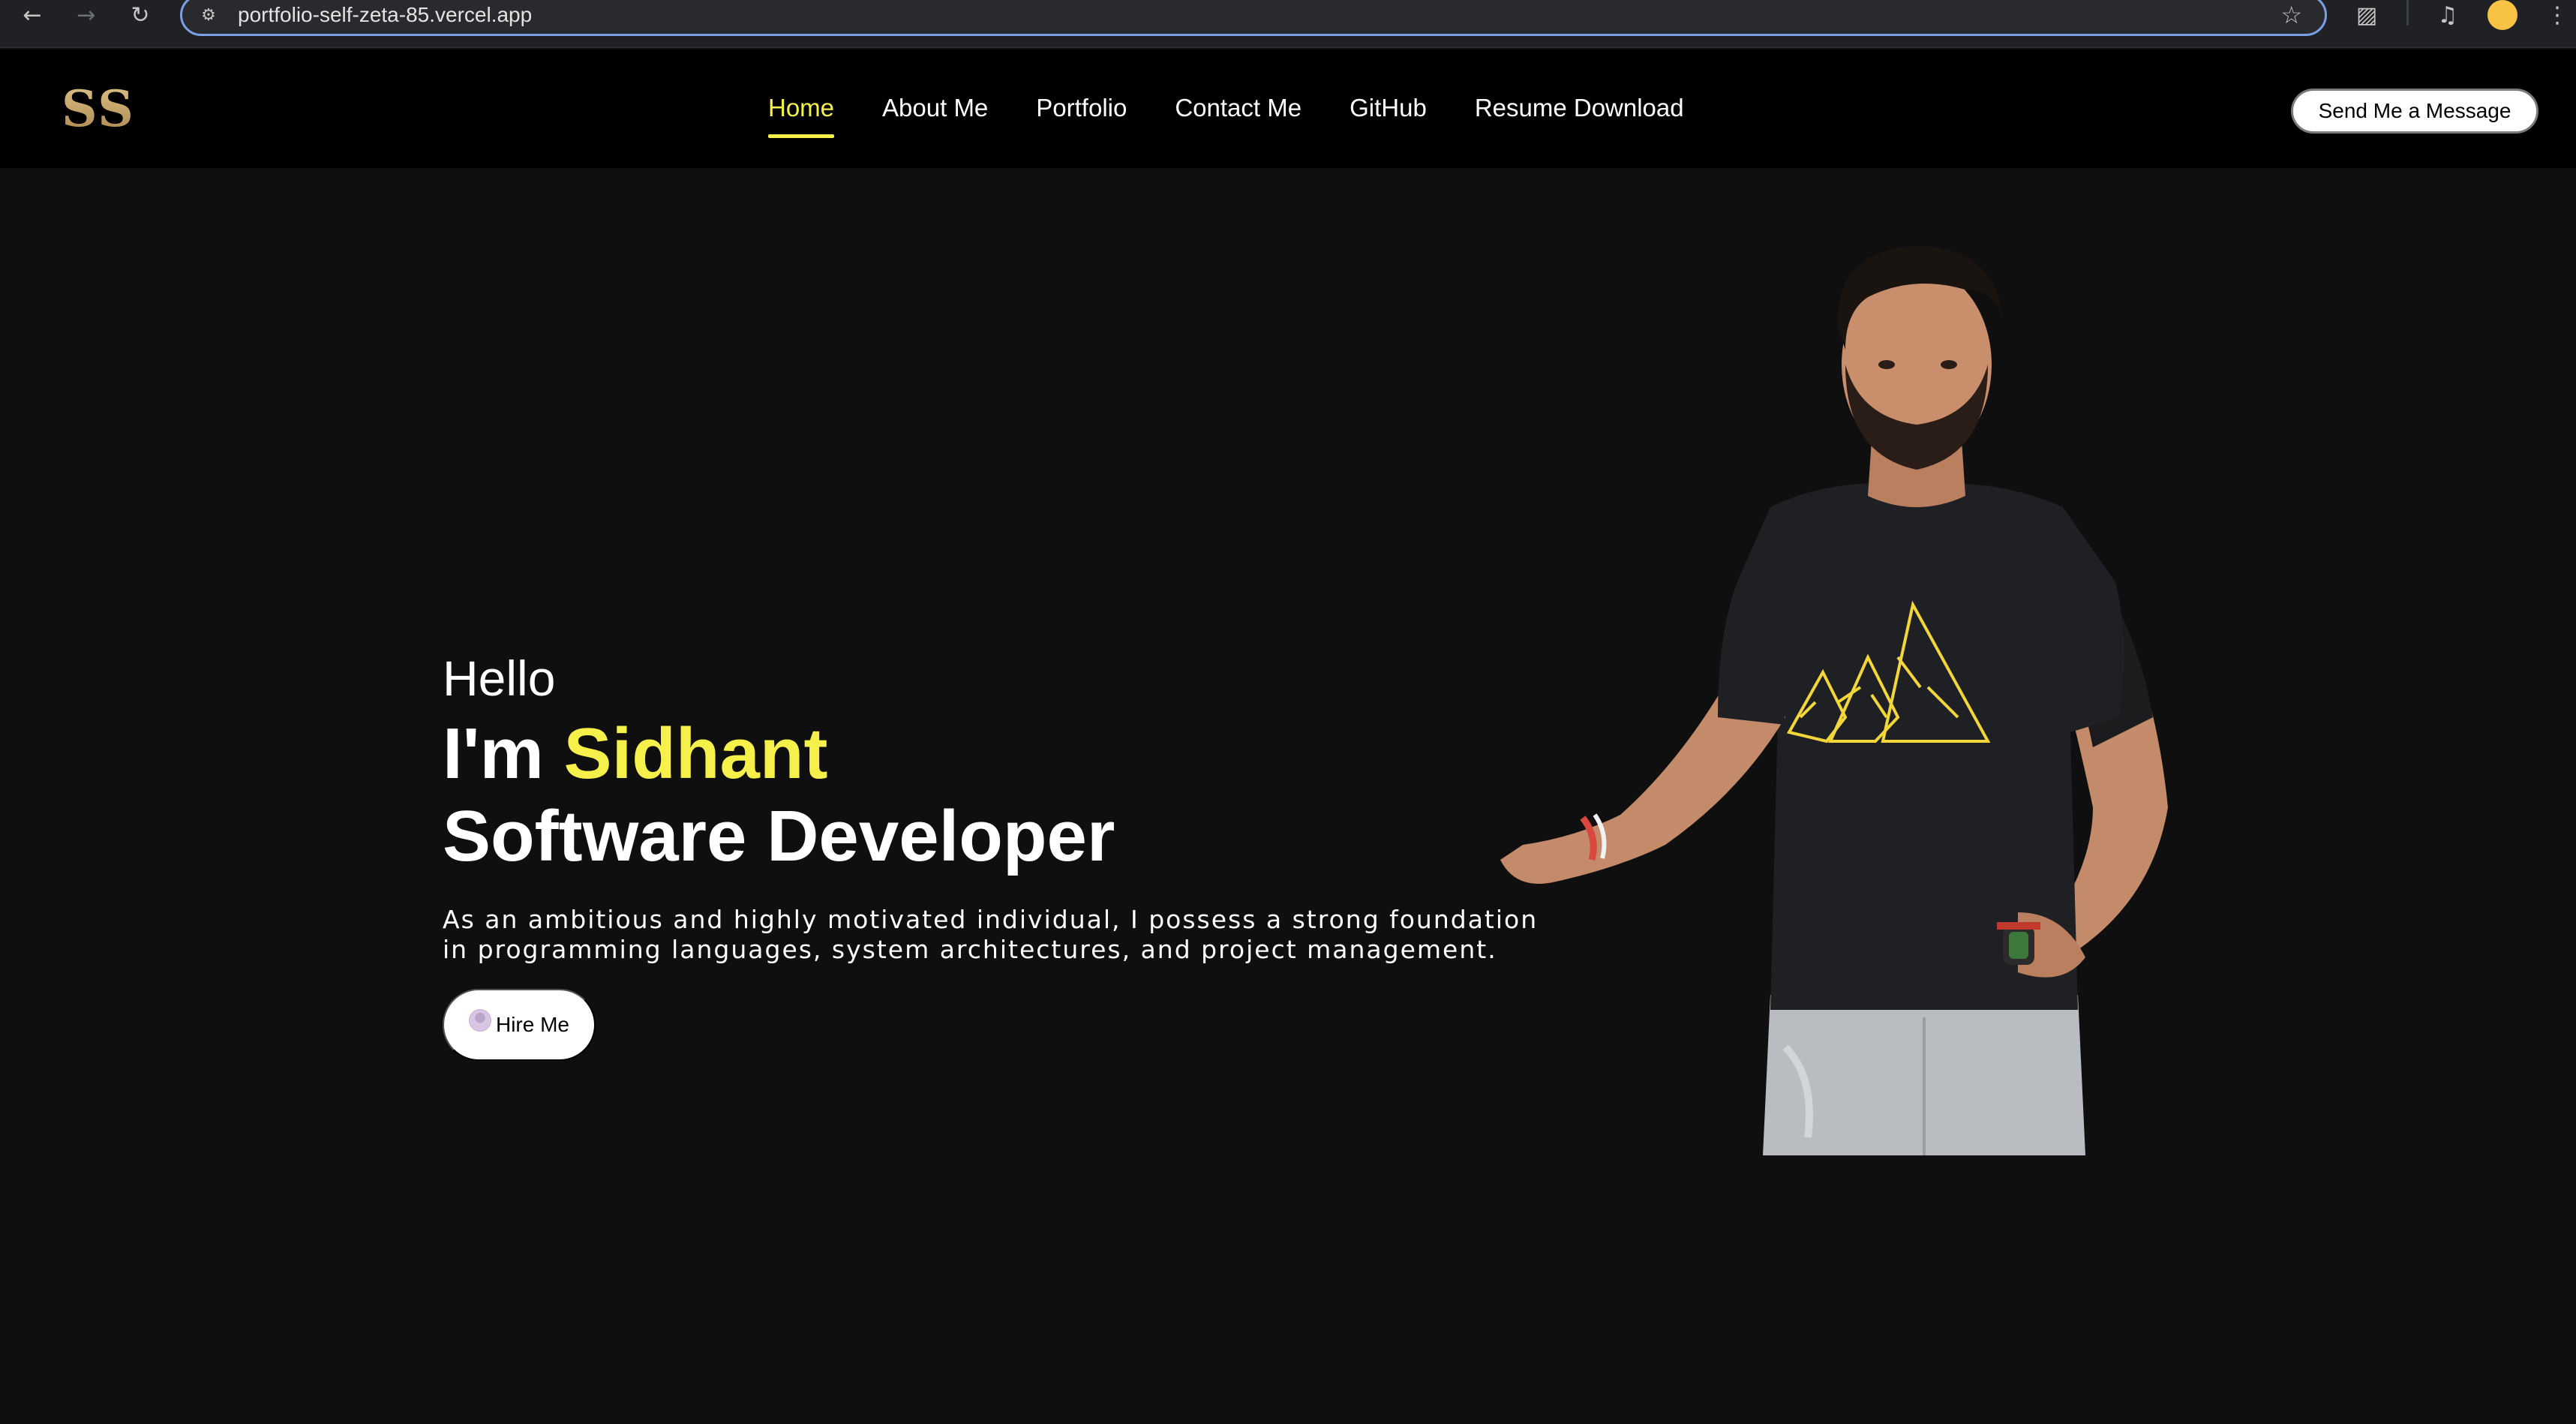 The width and height of the screenshot is (2576, 1424). What do you see at coordinates (2407, 13) in the screenshot?
I see `toolbar-divider` at bounding box center [2407, 13].